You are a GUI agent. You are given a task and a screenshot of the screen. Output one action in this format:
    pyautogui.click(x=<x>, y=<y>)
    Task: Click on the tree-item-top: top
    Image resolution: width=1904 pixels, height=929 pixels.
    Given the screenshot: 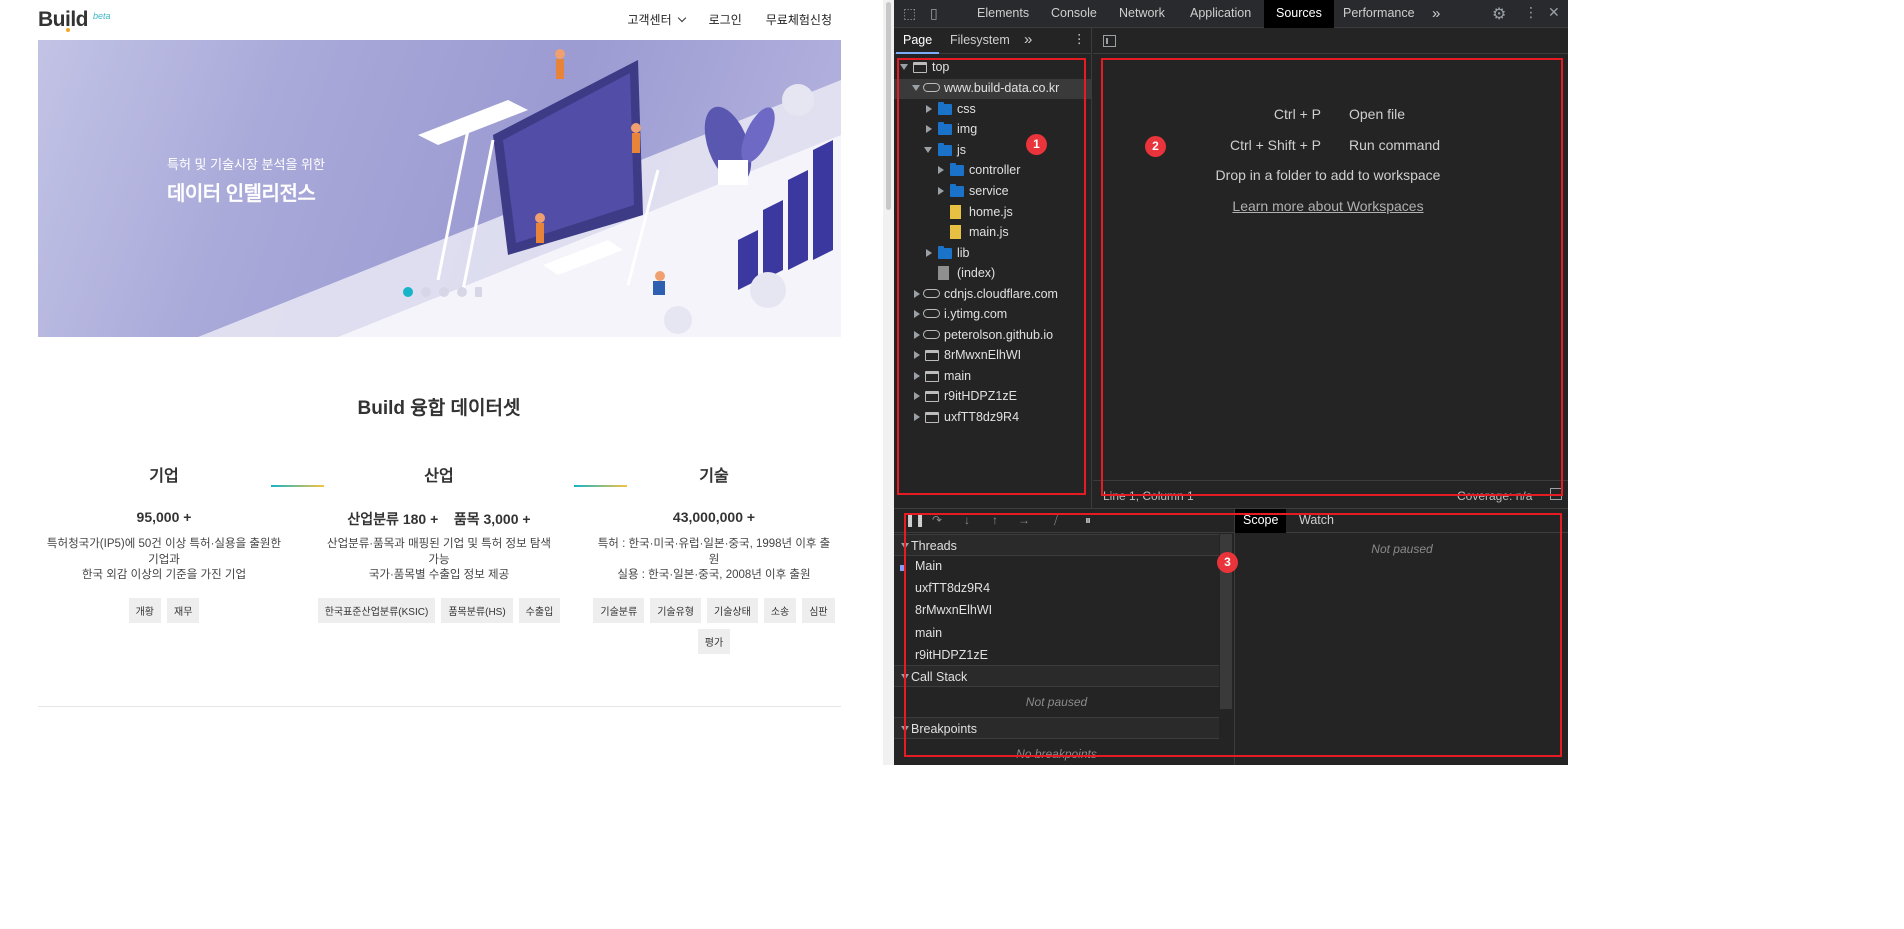 What is the action you would take?
    pyautogui.click(x=993, y=68)
    